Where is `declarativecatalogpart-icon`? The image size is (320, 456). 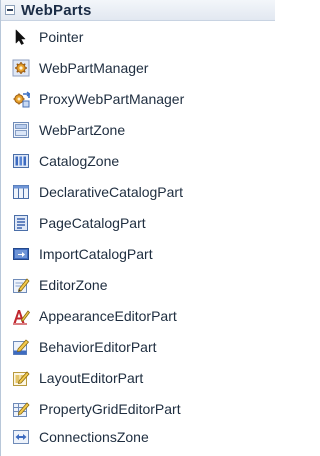 declarativecatalogpart-icon is located at coordinates (21, 192).